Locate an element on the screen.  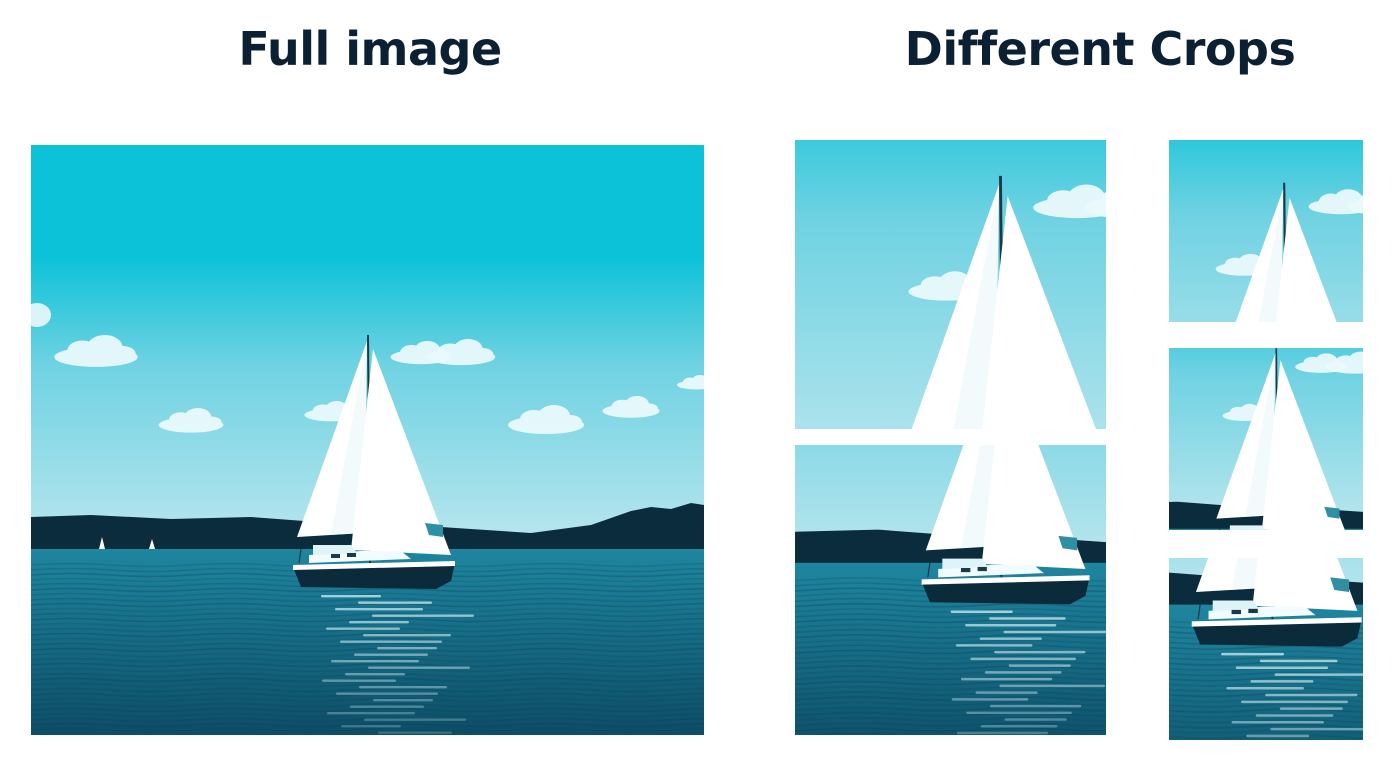
crop-small-top is located at coordinates (1266, 231).